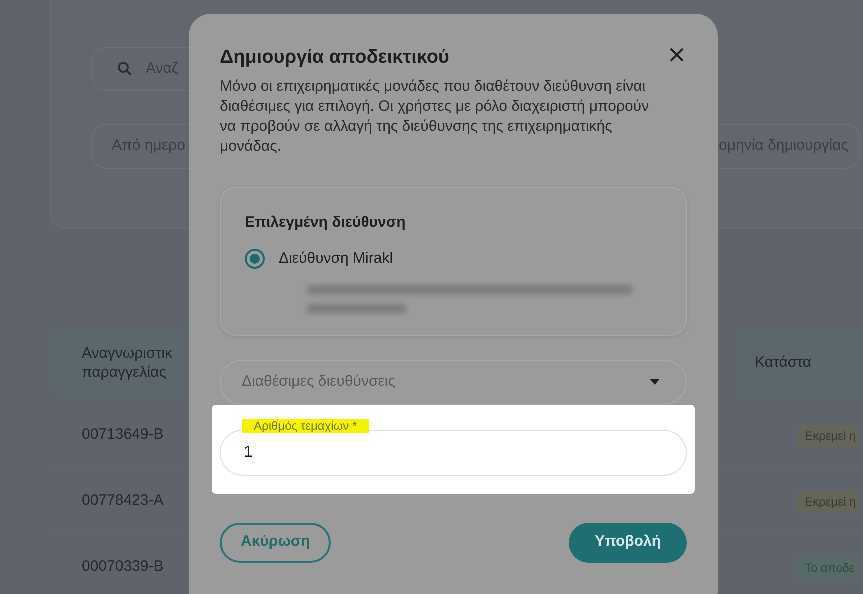 The width and height of the screenshot is (863, 594). What do you see at coordinates (123, 567) in the screenshot?
I see `table-cell-text: 00070339-B` at bounding box center [123, 567].